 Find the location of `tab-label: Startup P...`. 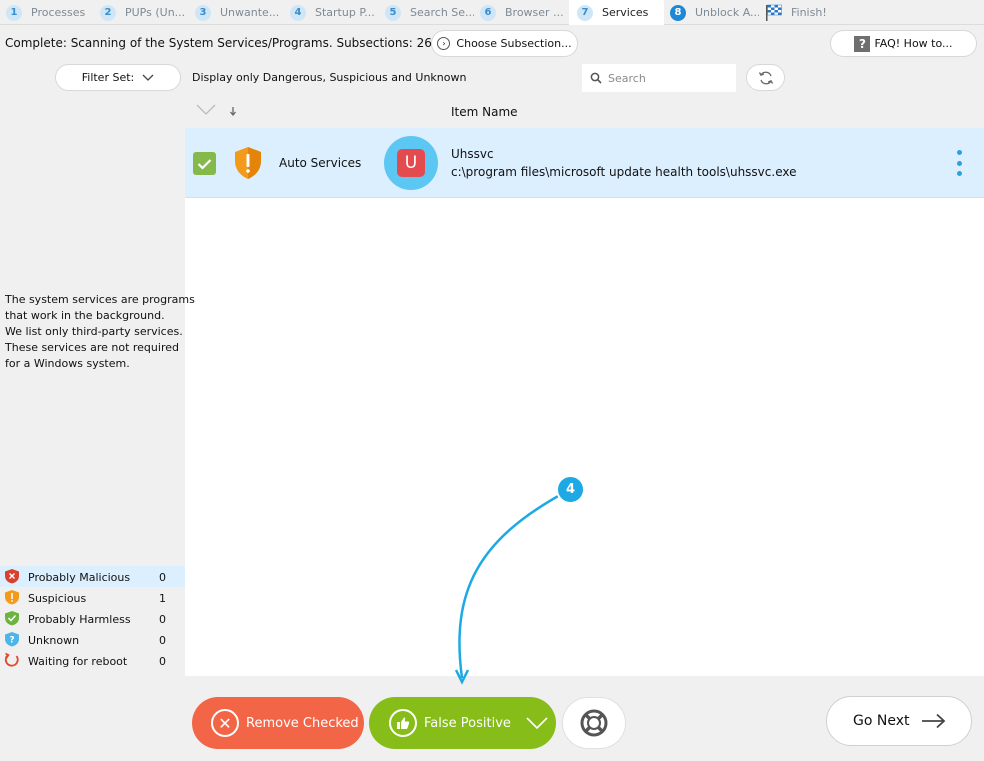

tab-label: Startup P... is located at coordinates (345, 12).